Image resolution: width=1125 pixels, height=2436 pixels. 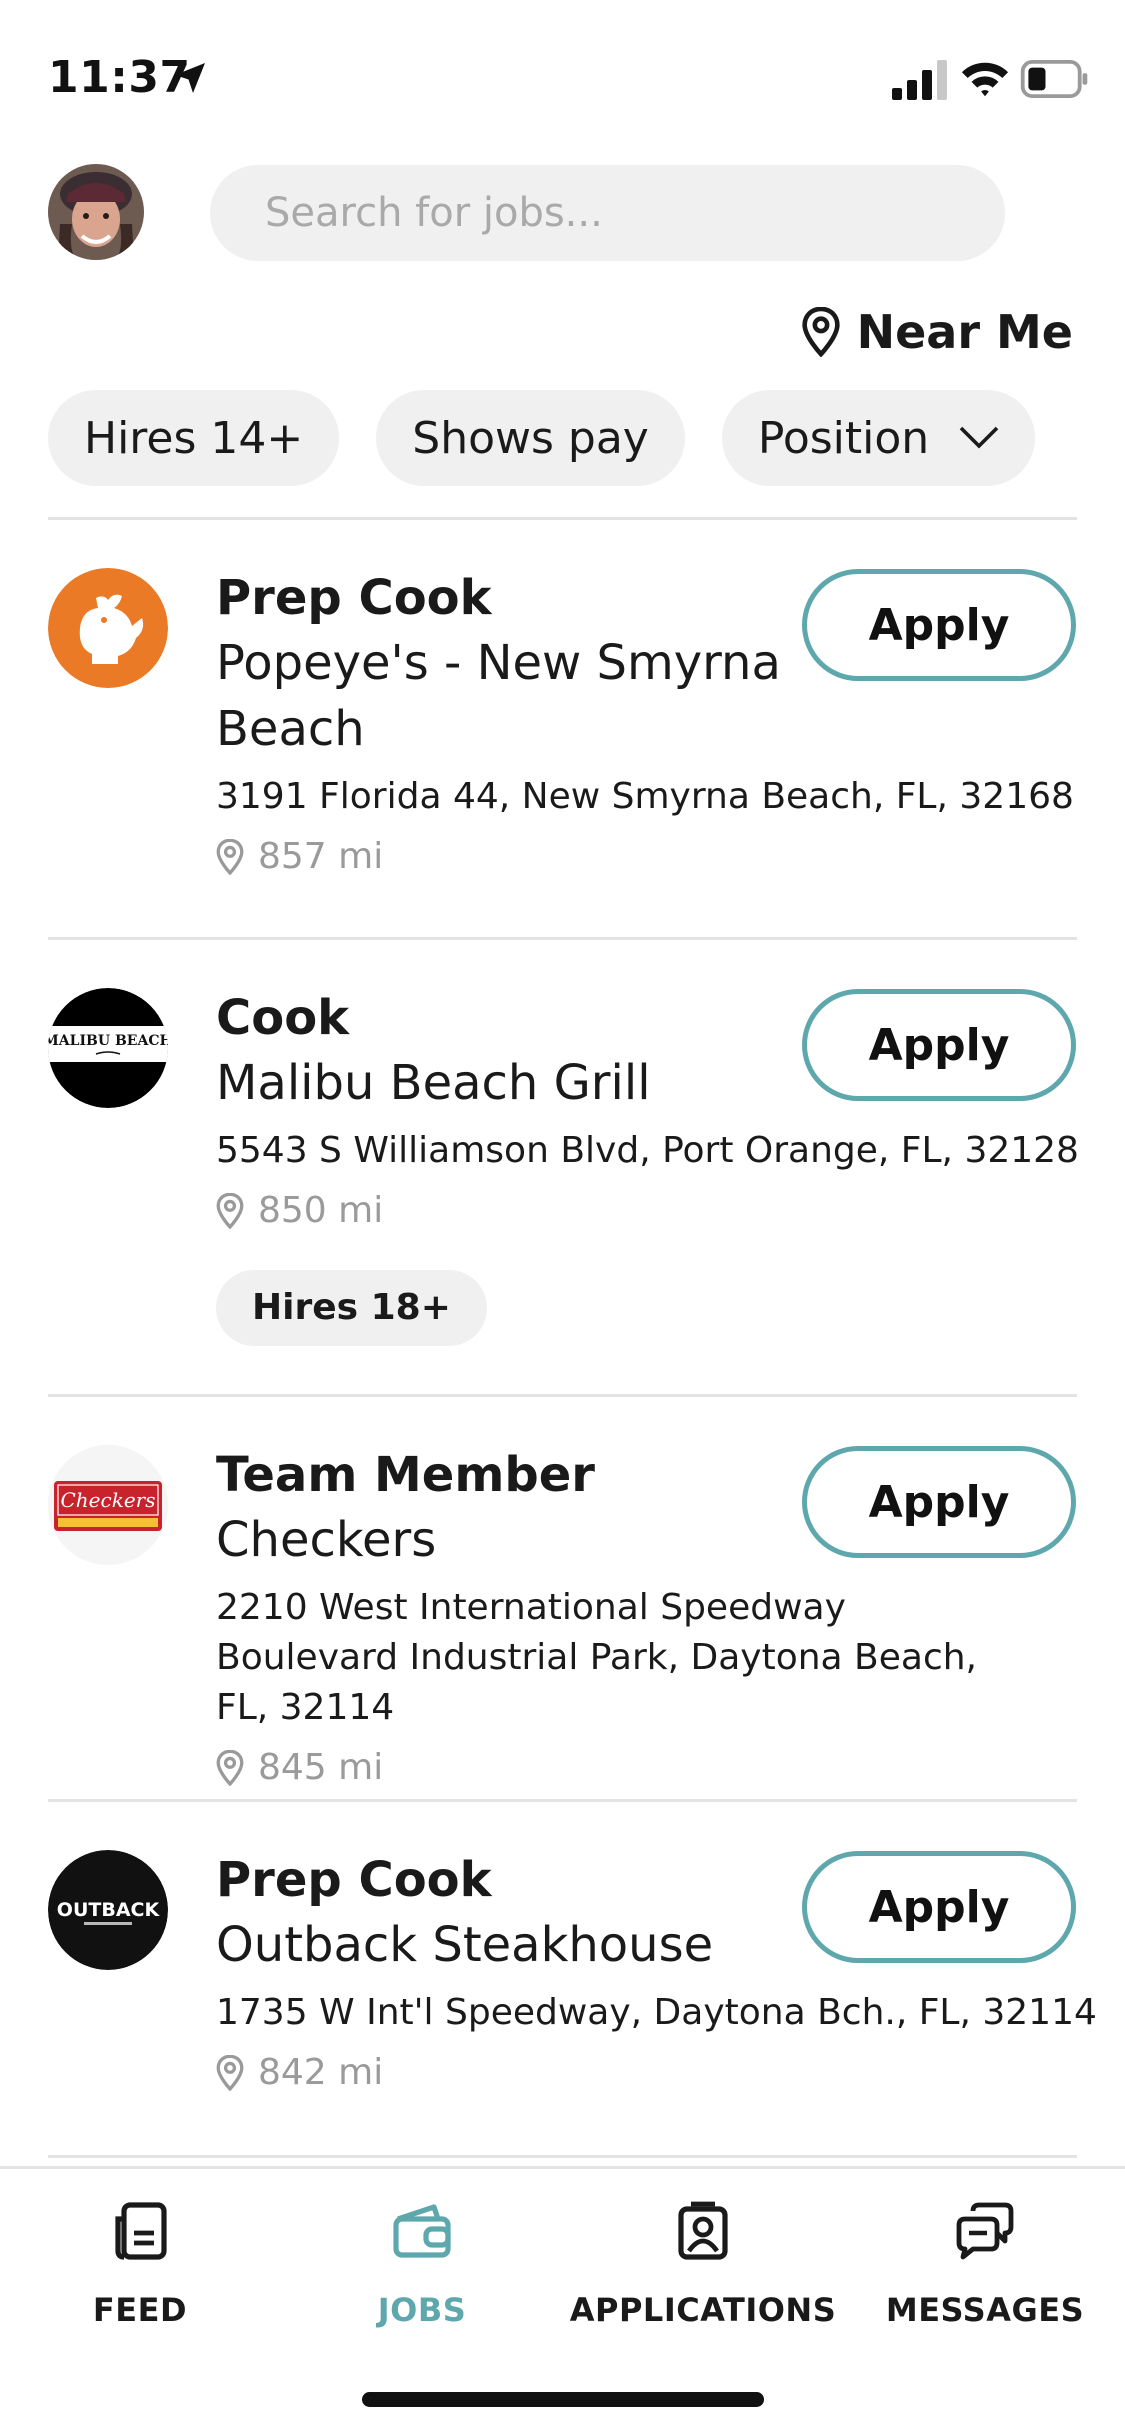 I want to click on profile-photo, so click(x=96, y=212).